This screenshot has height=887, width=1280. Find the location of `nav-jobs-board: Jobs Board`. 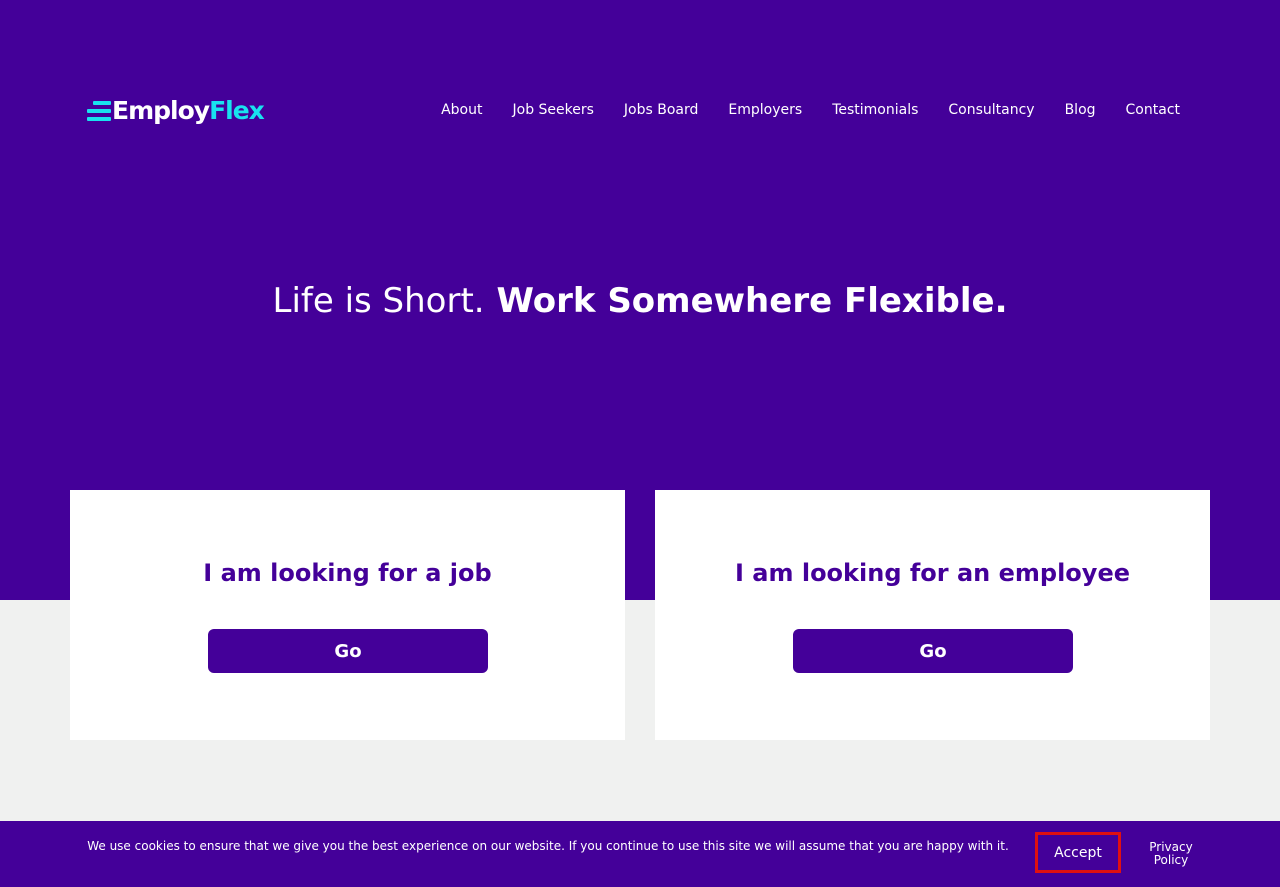

nav-jobs-board: Jobs Board is located at coordinates (661, 110).